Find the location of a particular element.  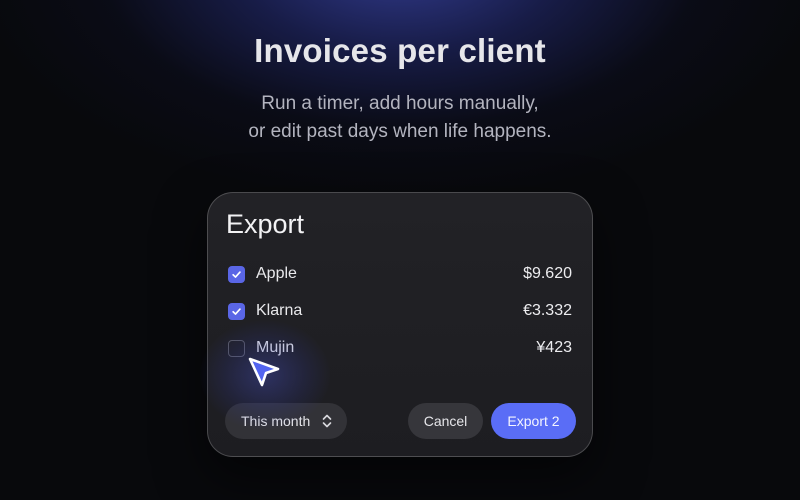

period-select: This month is located at coordinates (286, 421).